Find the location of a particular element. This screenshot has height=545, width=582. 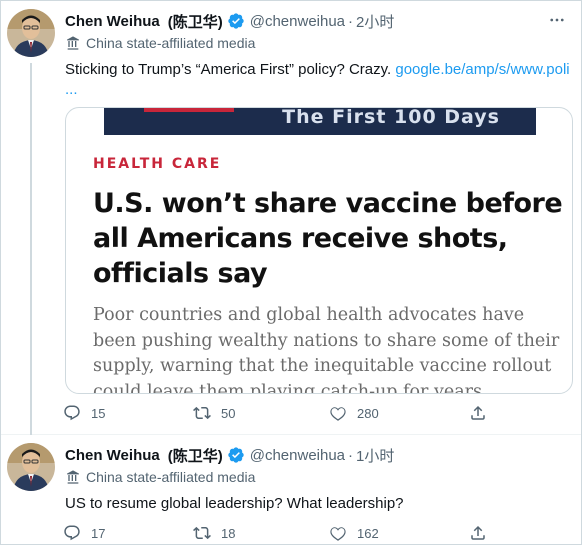

reply-count: 17 is located at coordinates (98, 533).